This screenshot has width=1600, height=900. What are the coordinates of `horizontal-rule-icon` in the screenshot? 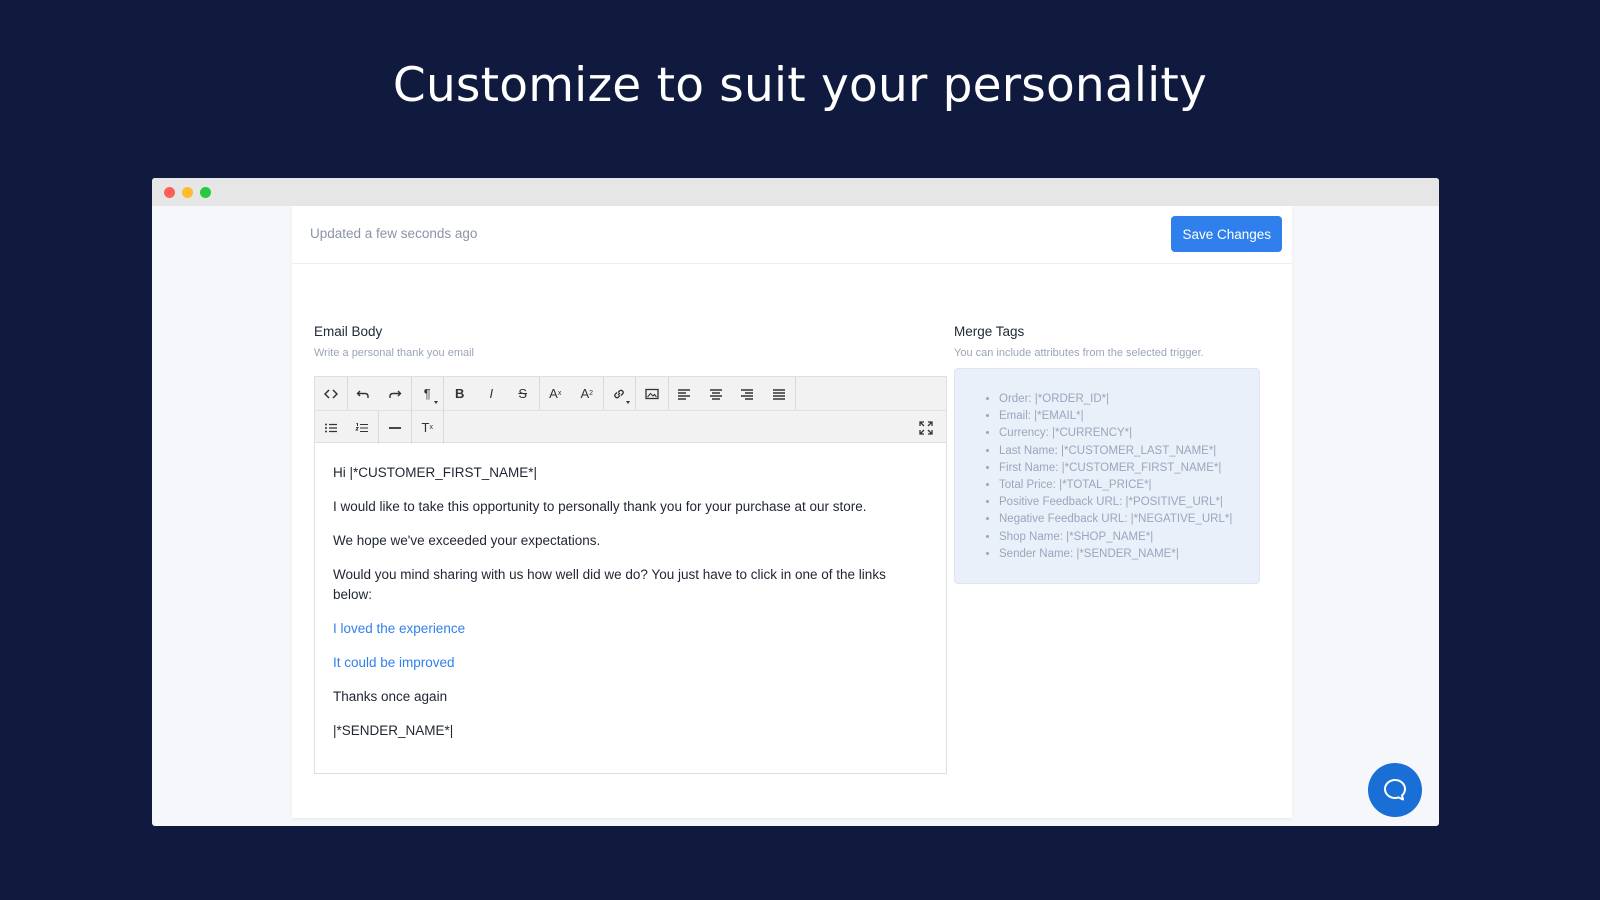 It's located at (395, 427).